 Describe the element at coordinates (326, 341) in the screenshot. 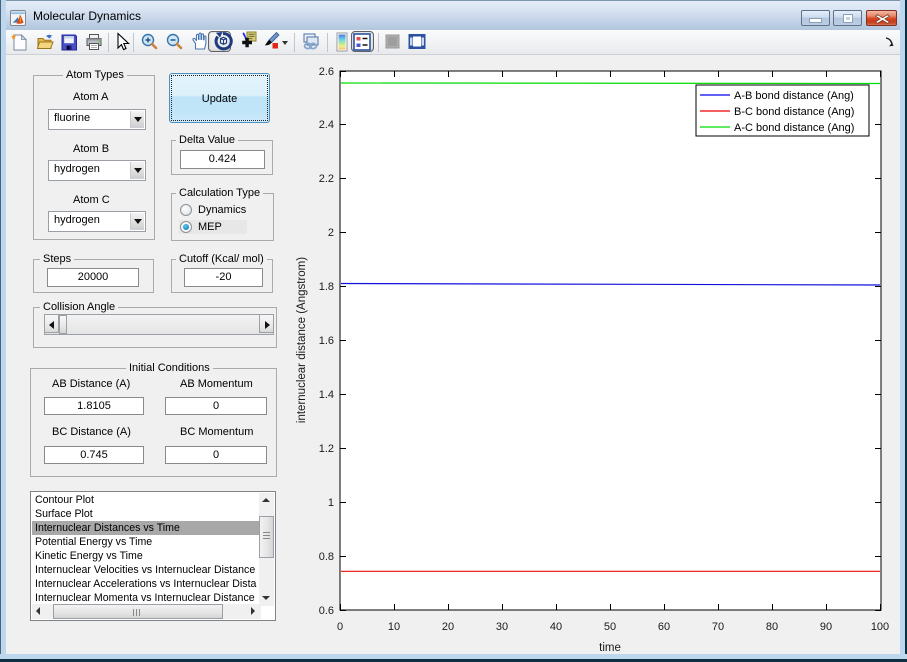

I see `svg-text: 1.6` at that location.